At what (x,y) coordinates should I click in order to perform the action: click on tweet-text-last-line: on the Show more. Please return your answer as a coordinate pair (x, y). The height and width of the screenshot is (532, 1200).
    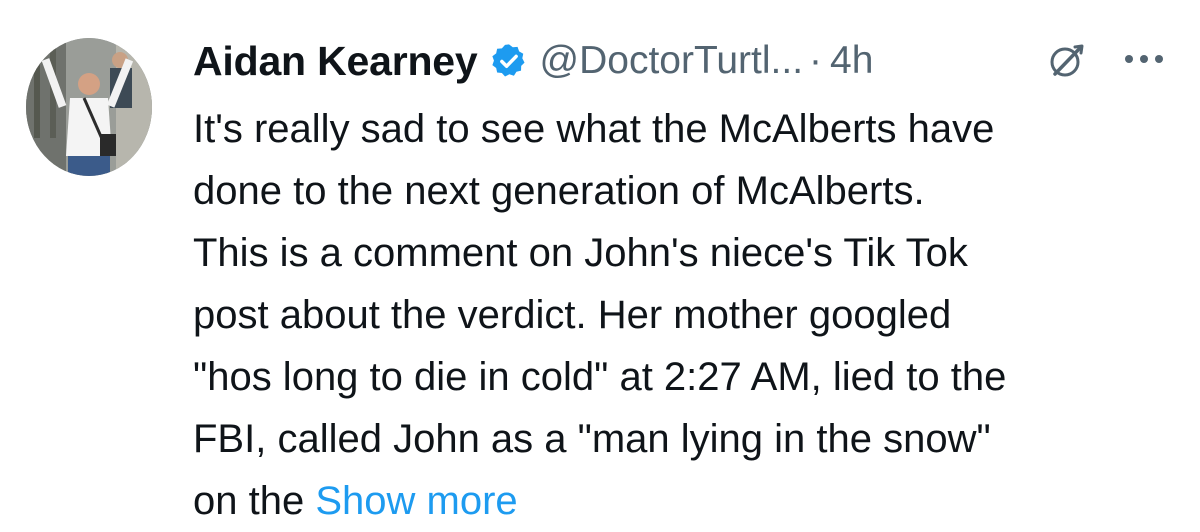
    Looking at the image, I should click on (688, 501).